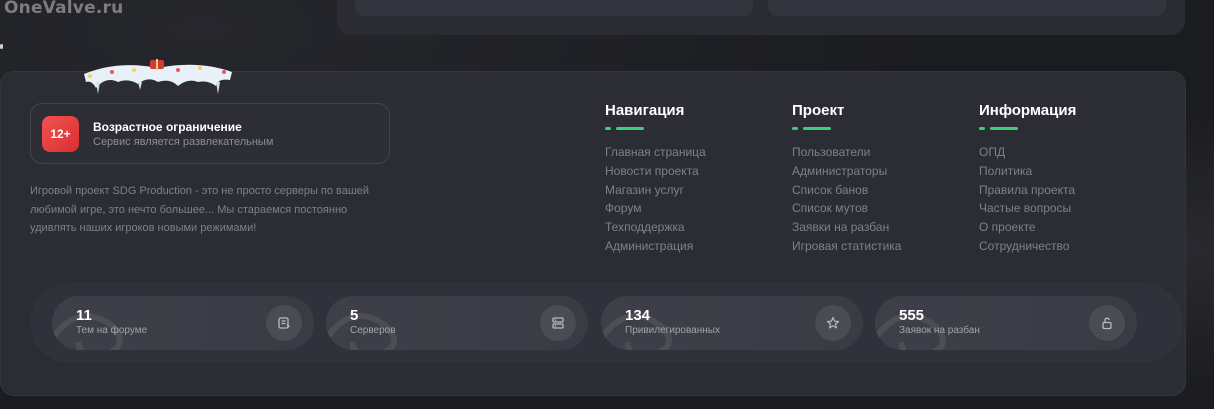 The height and width of the screenshot is (409, 1214). I want to click on footer-link-home: Главная страница, so click(655, 152).